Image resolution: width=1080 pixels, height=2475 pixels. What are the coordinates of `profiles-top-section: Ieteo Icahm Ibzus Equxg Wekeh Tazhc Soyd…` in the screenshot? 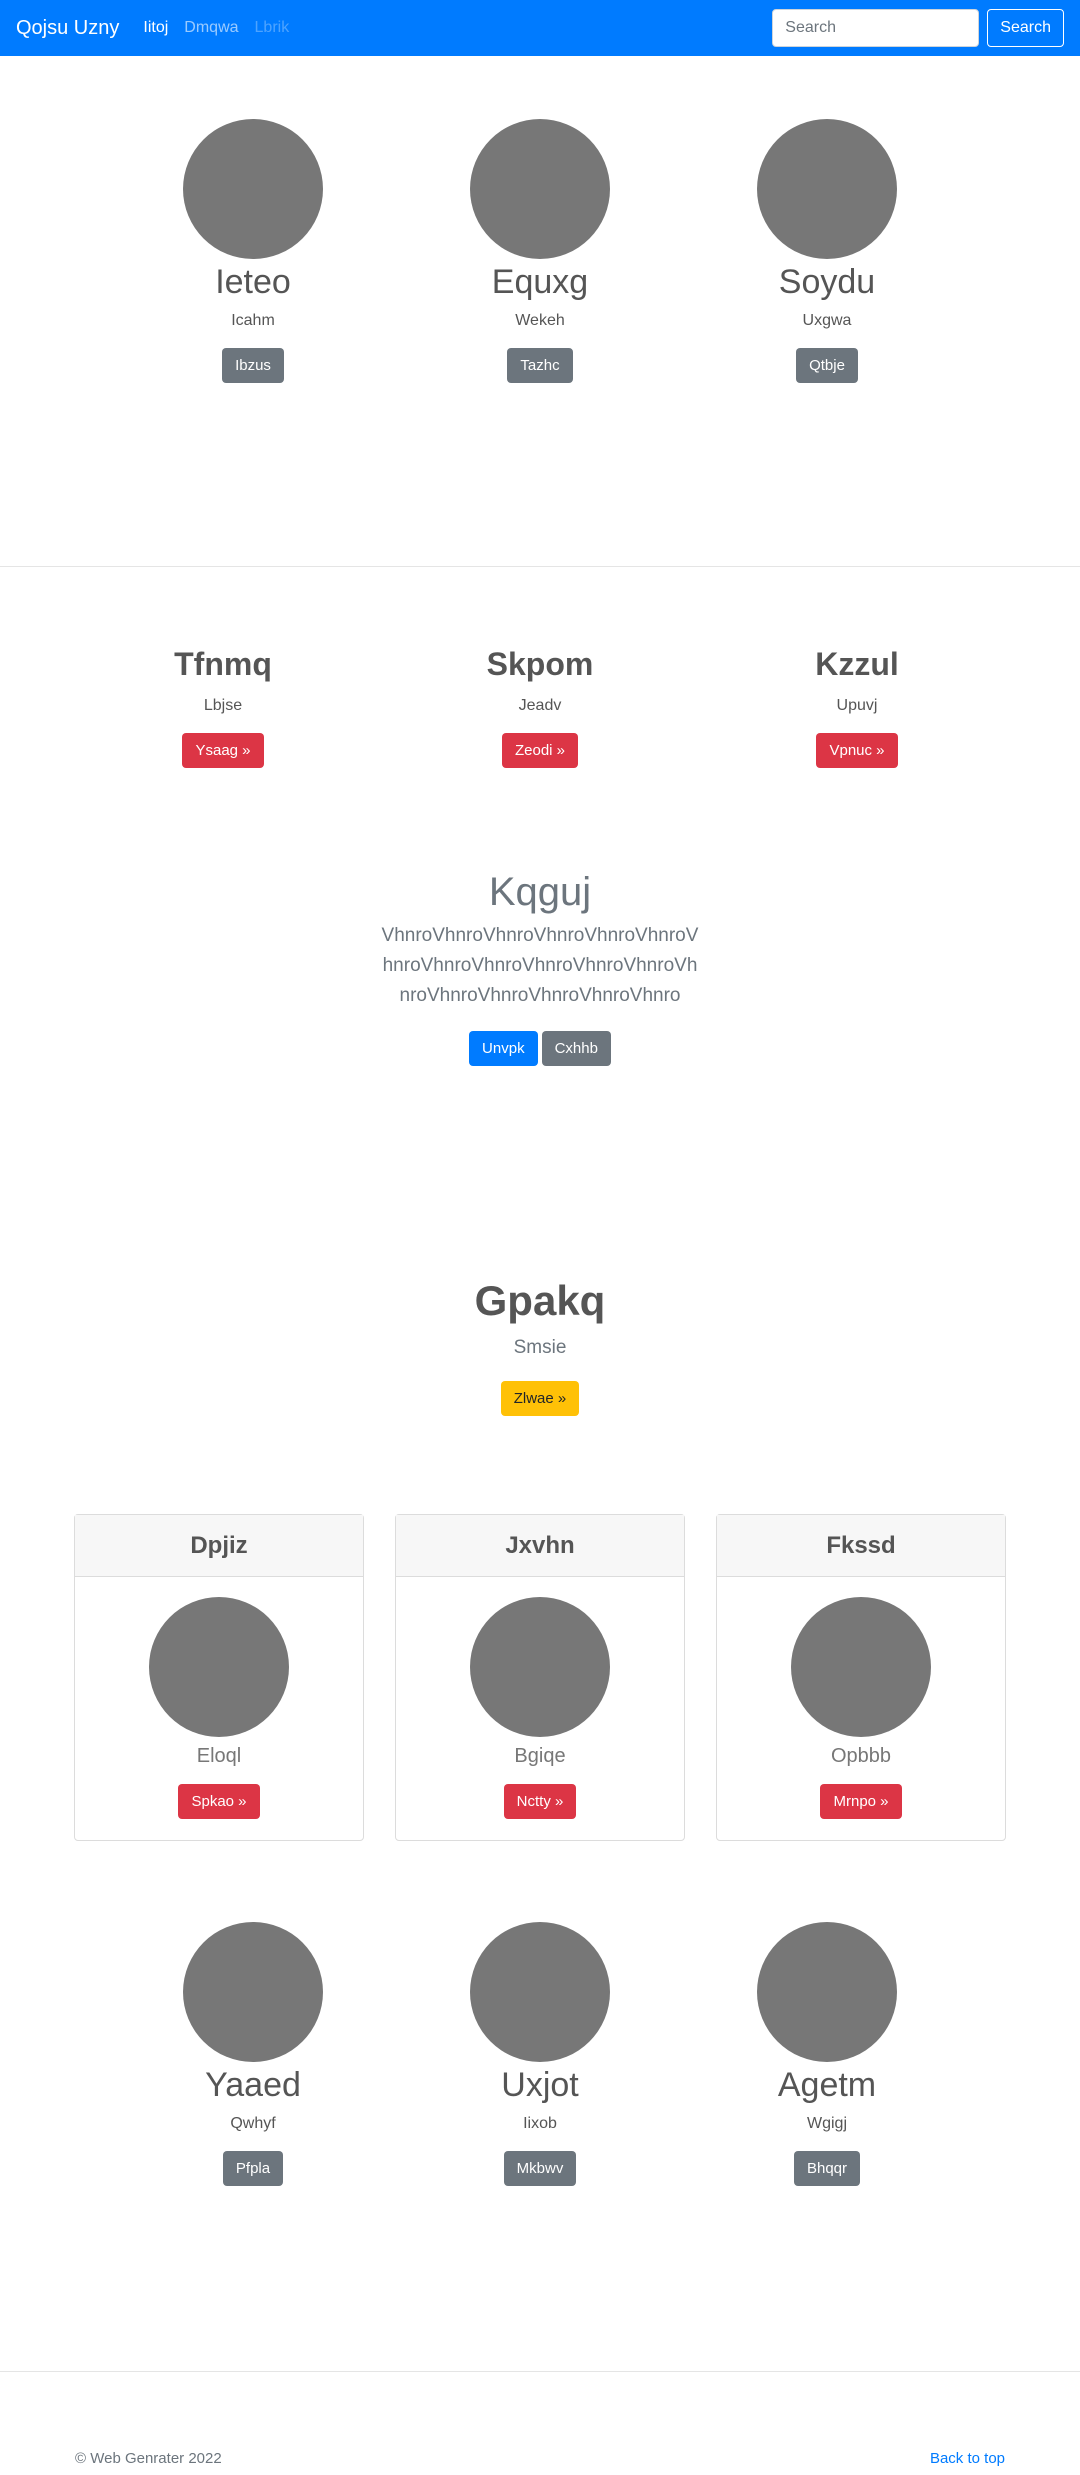 It's located at (540, 251).